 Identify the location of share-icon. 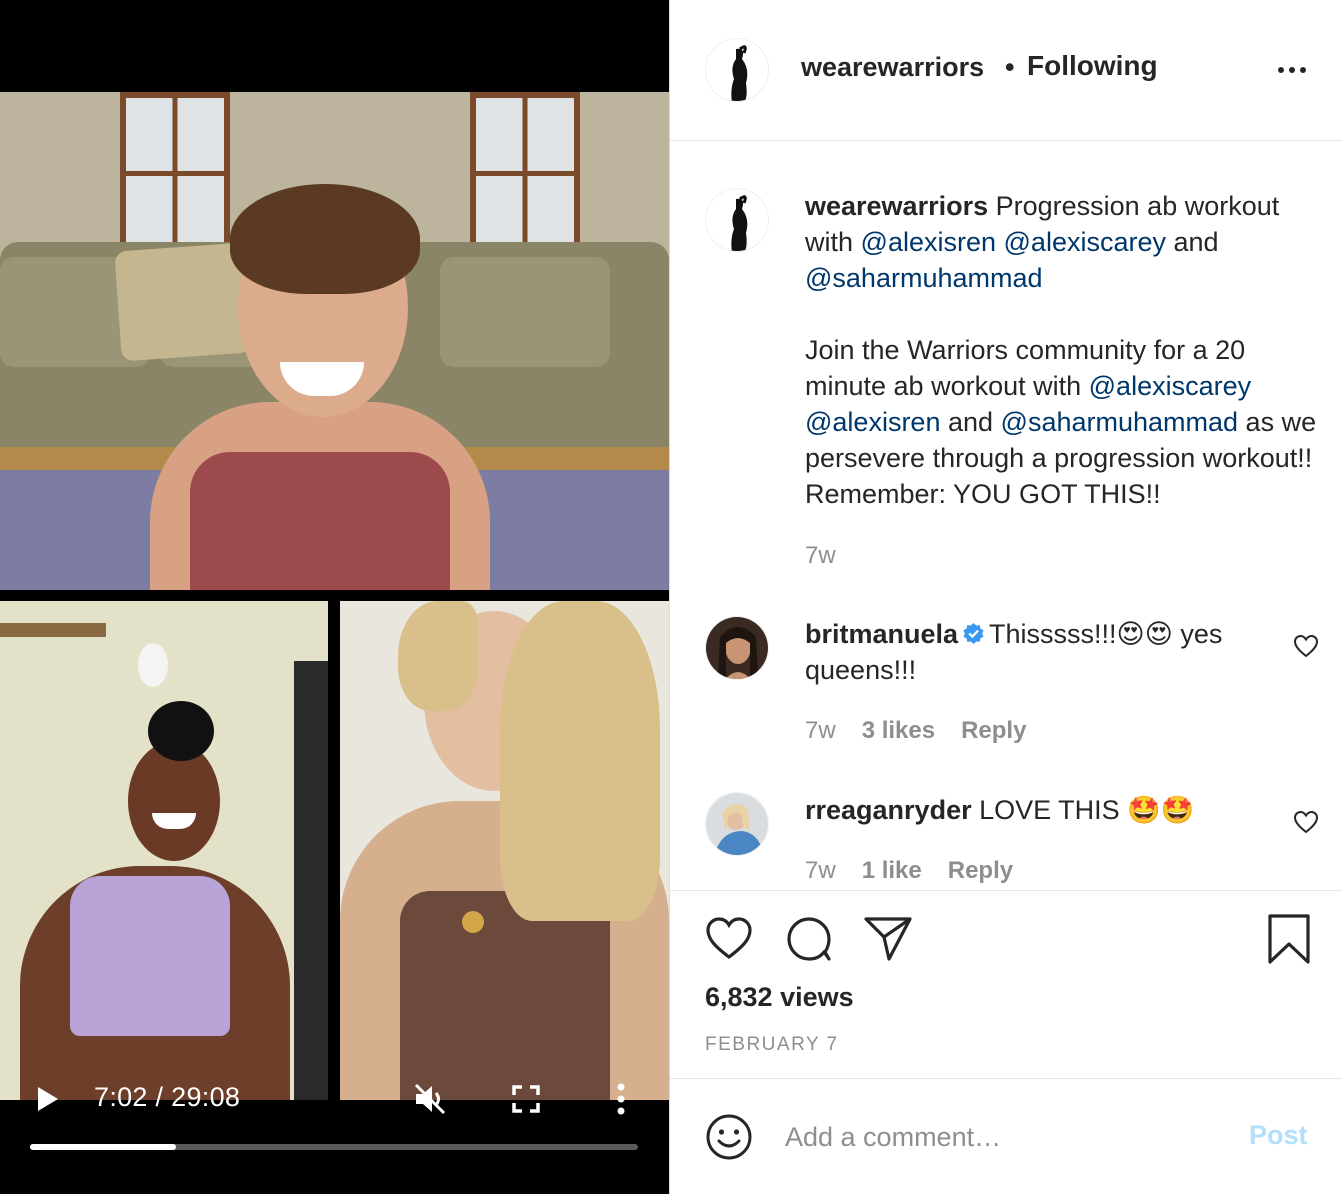
(888, 939).